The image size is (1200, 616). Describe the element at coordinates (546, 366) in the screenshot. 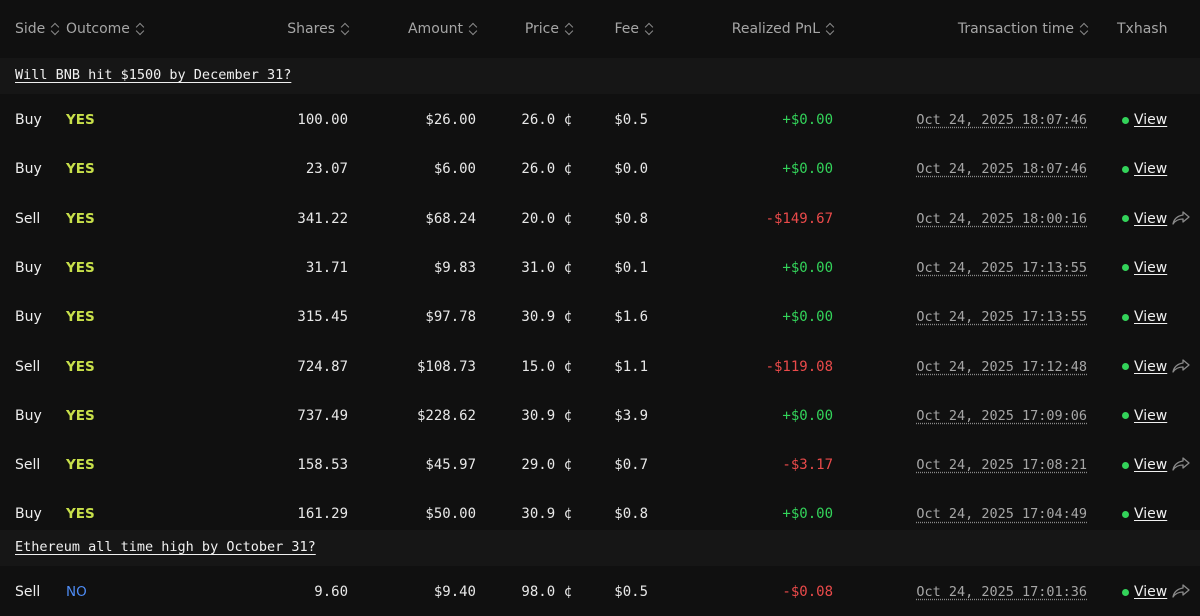

I see `price-cell: 15.0 ¢` at that location.